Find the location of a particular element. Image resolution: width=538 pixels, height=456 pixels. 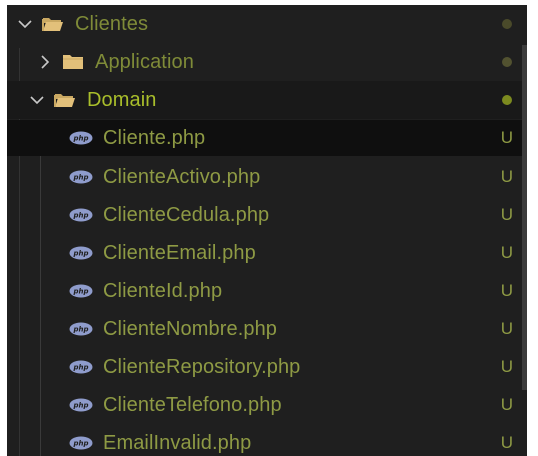

tree-file-item: php ClienteNombre.php U is located at coordinates (267, 329).